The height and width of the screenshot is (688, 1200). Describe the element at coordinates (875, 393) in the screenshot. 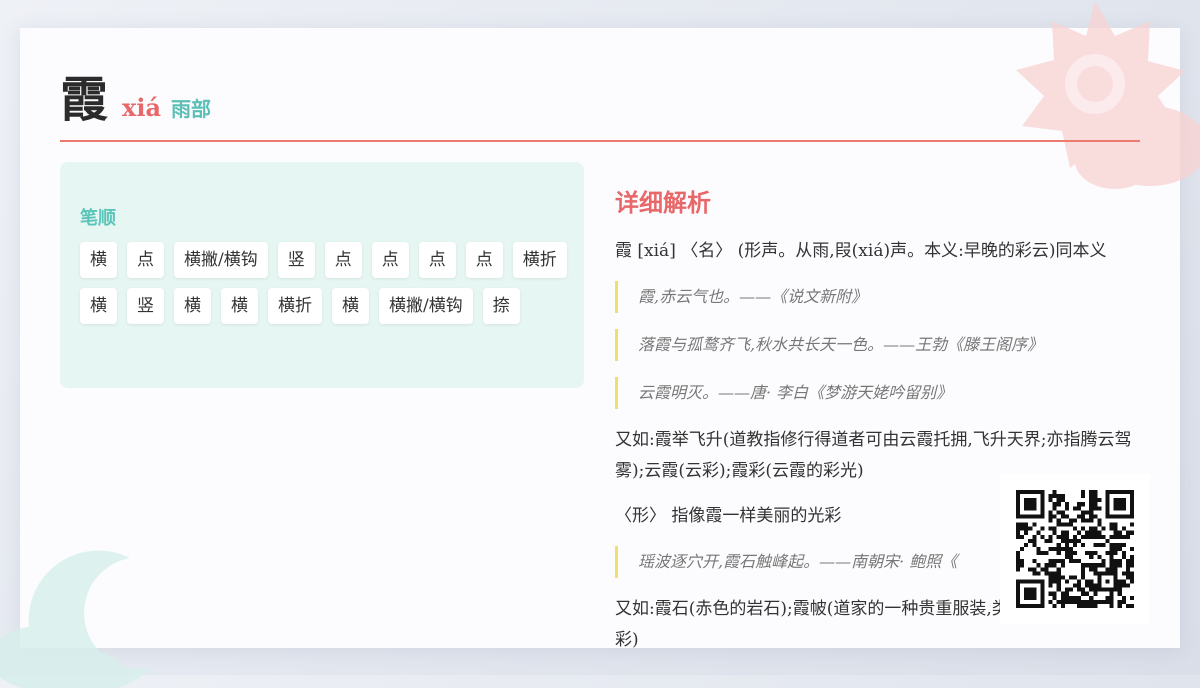

I see `quote-line: 云霞明灭。——唐· 李白《梦游天姥吟留别》` at that location.